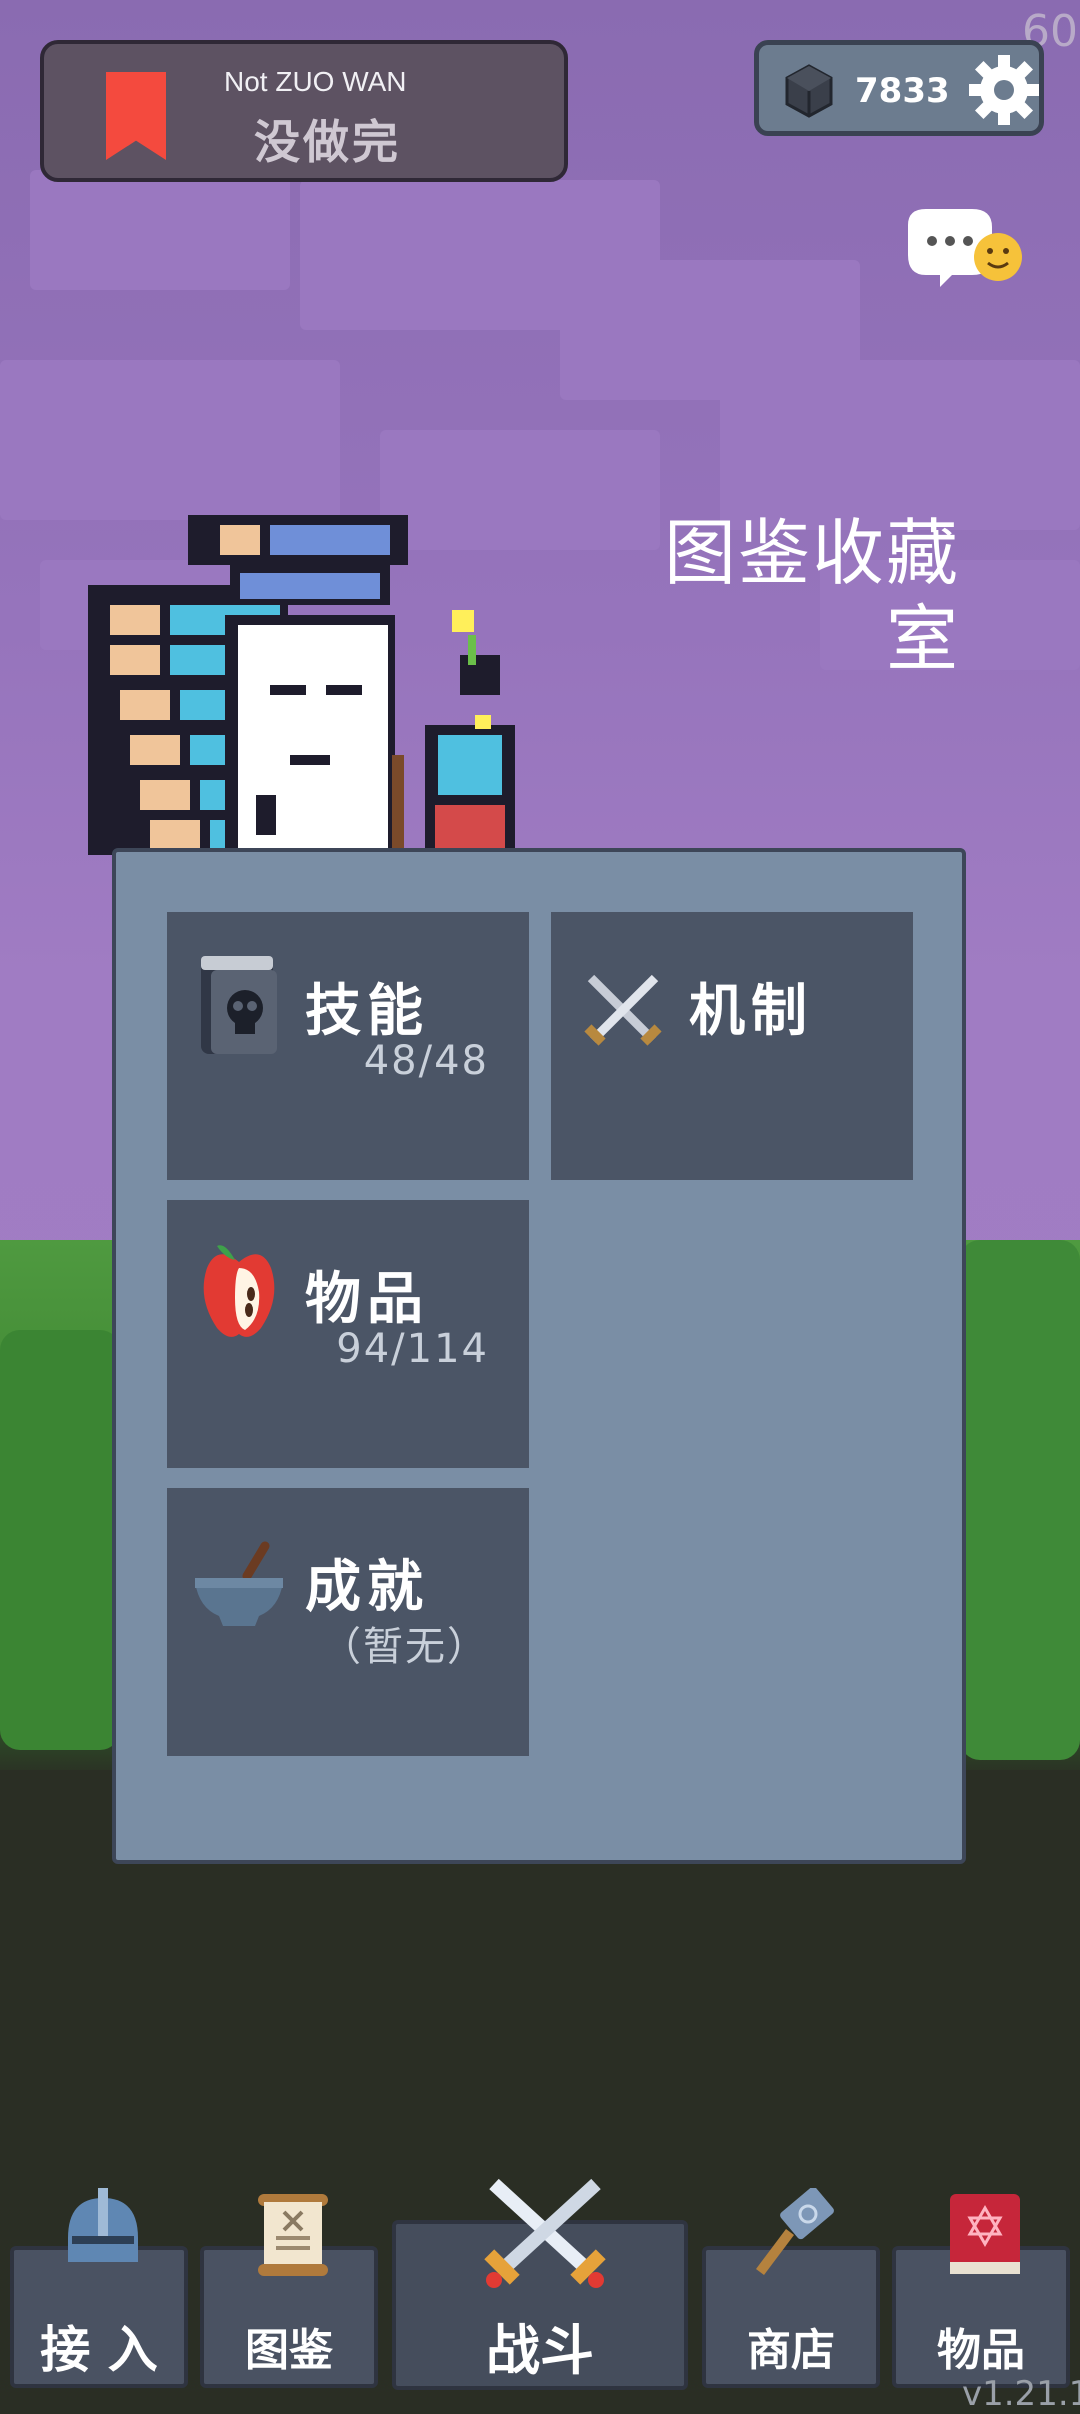 The image size is (1080, 2414). I want to click on nav-shop-label: 商店, so click(791, 2350).